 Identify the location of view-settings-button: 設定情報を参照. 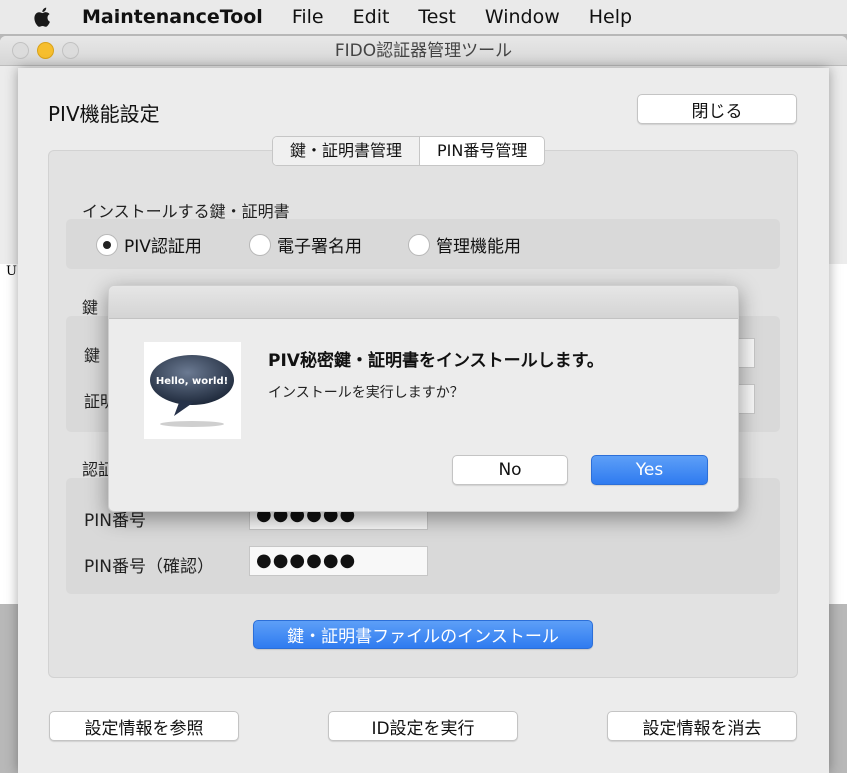
(144, 726).